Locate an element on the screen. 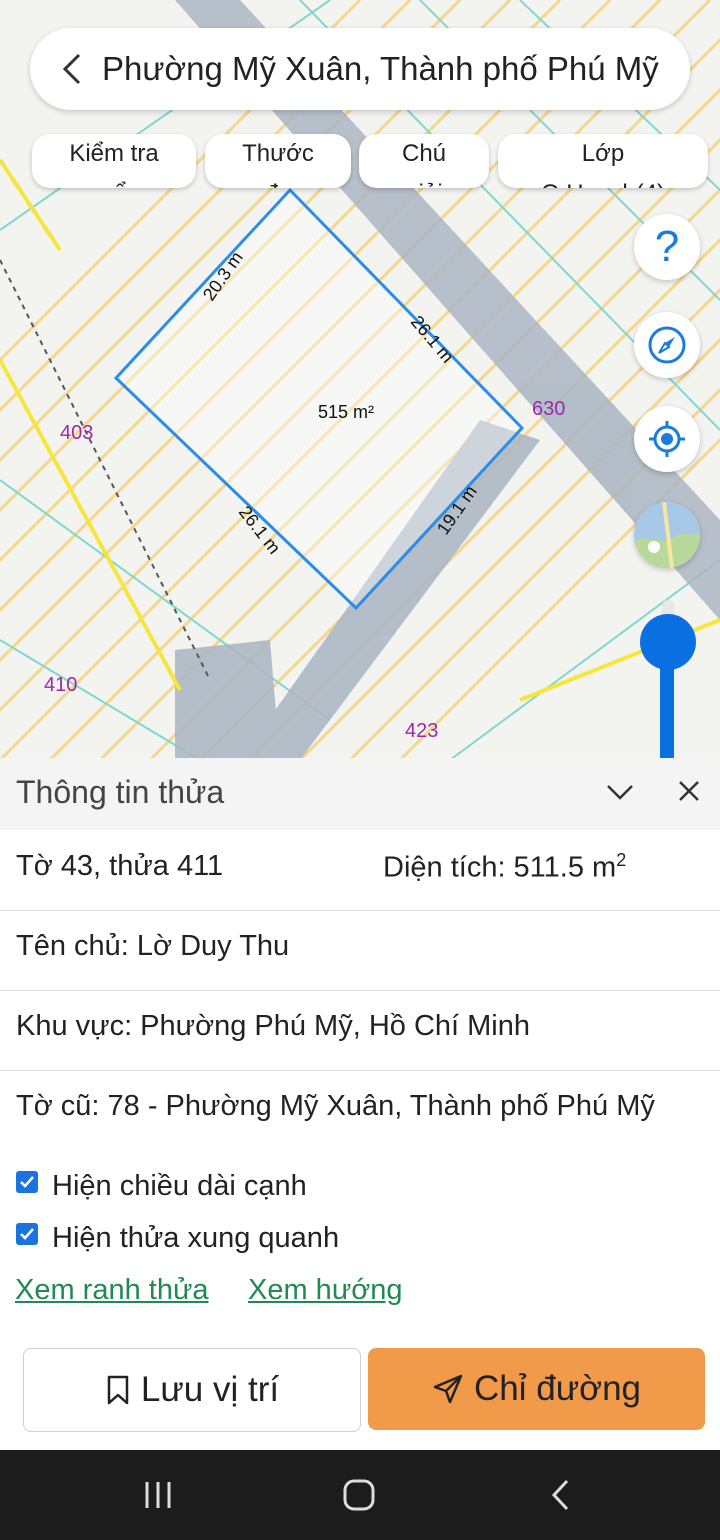  chevron-down-icon is located at coordinates (620, 792).